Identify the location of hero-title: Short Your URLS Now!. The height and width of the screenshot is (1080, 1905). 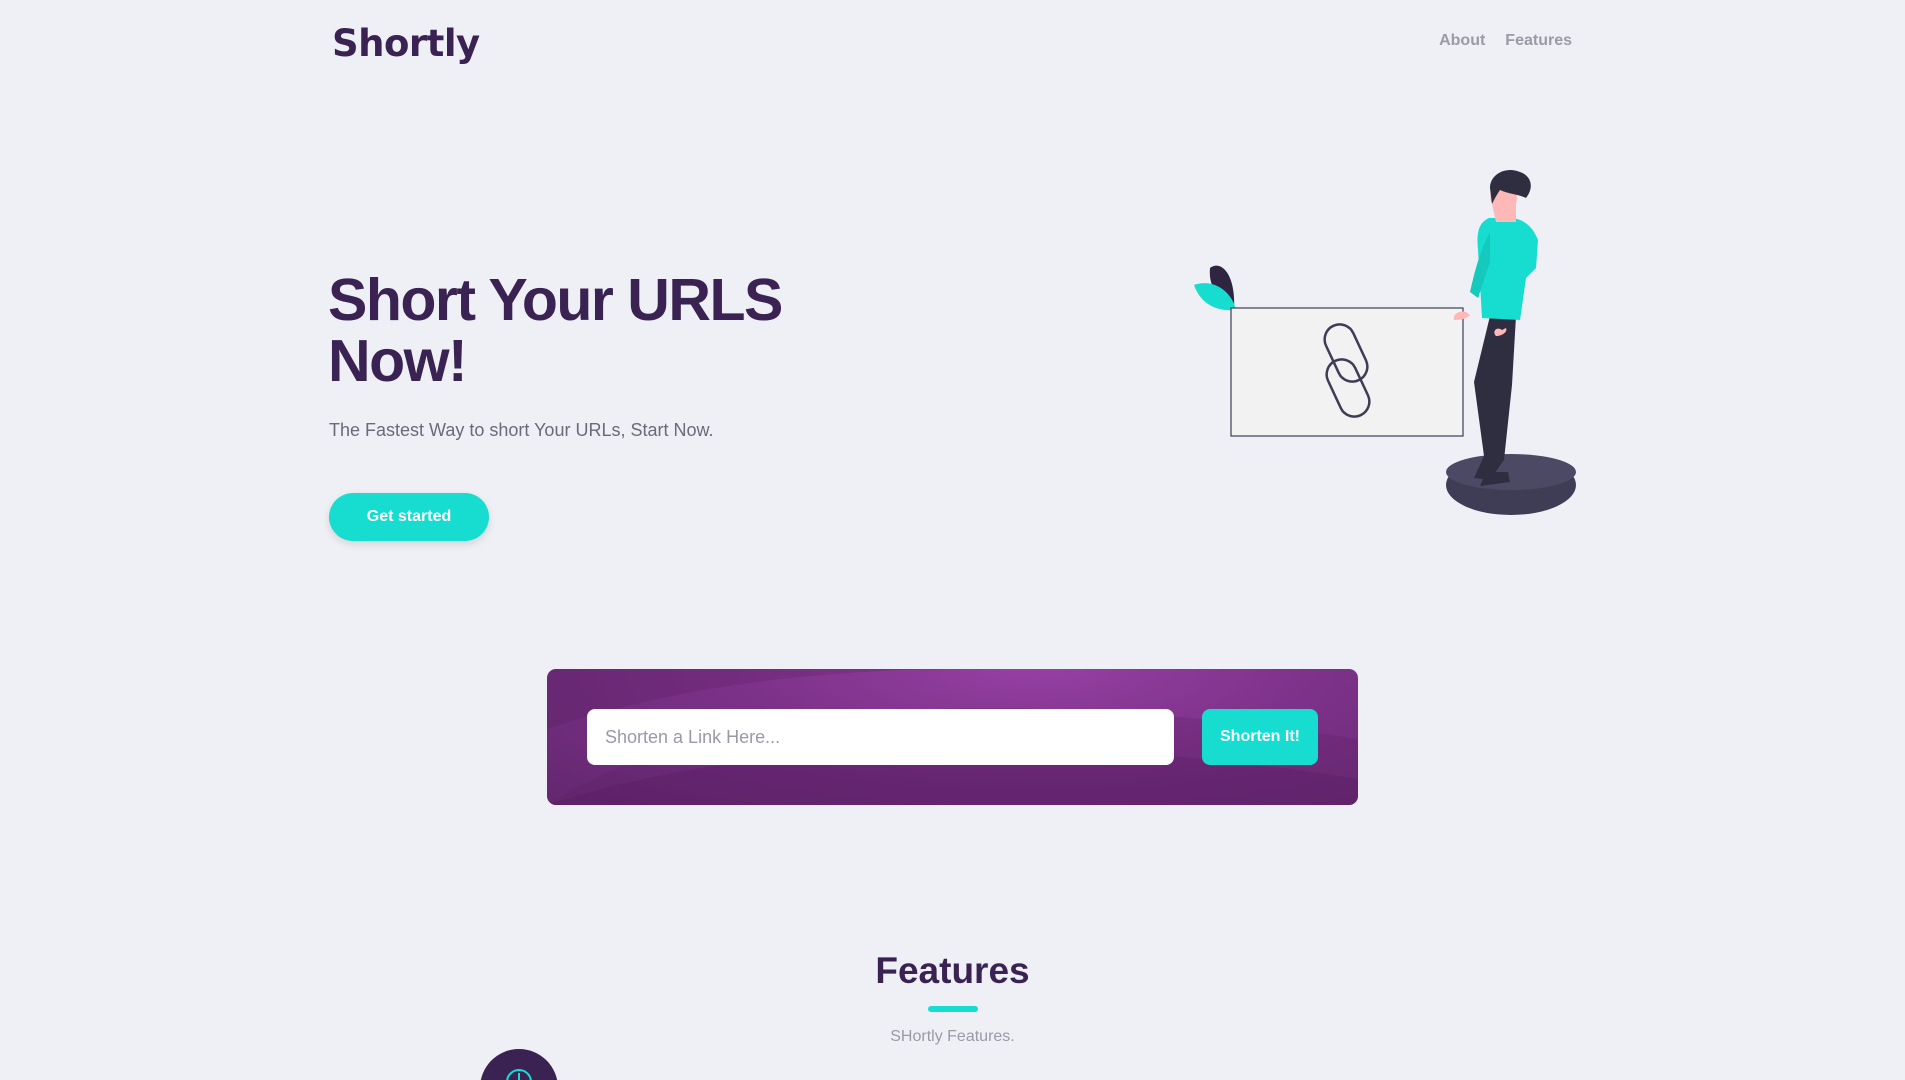
(555, 330).